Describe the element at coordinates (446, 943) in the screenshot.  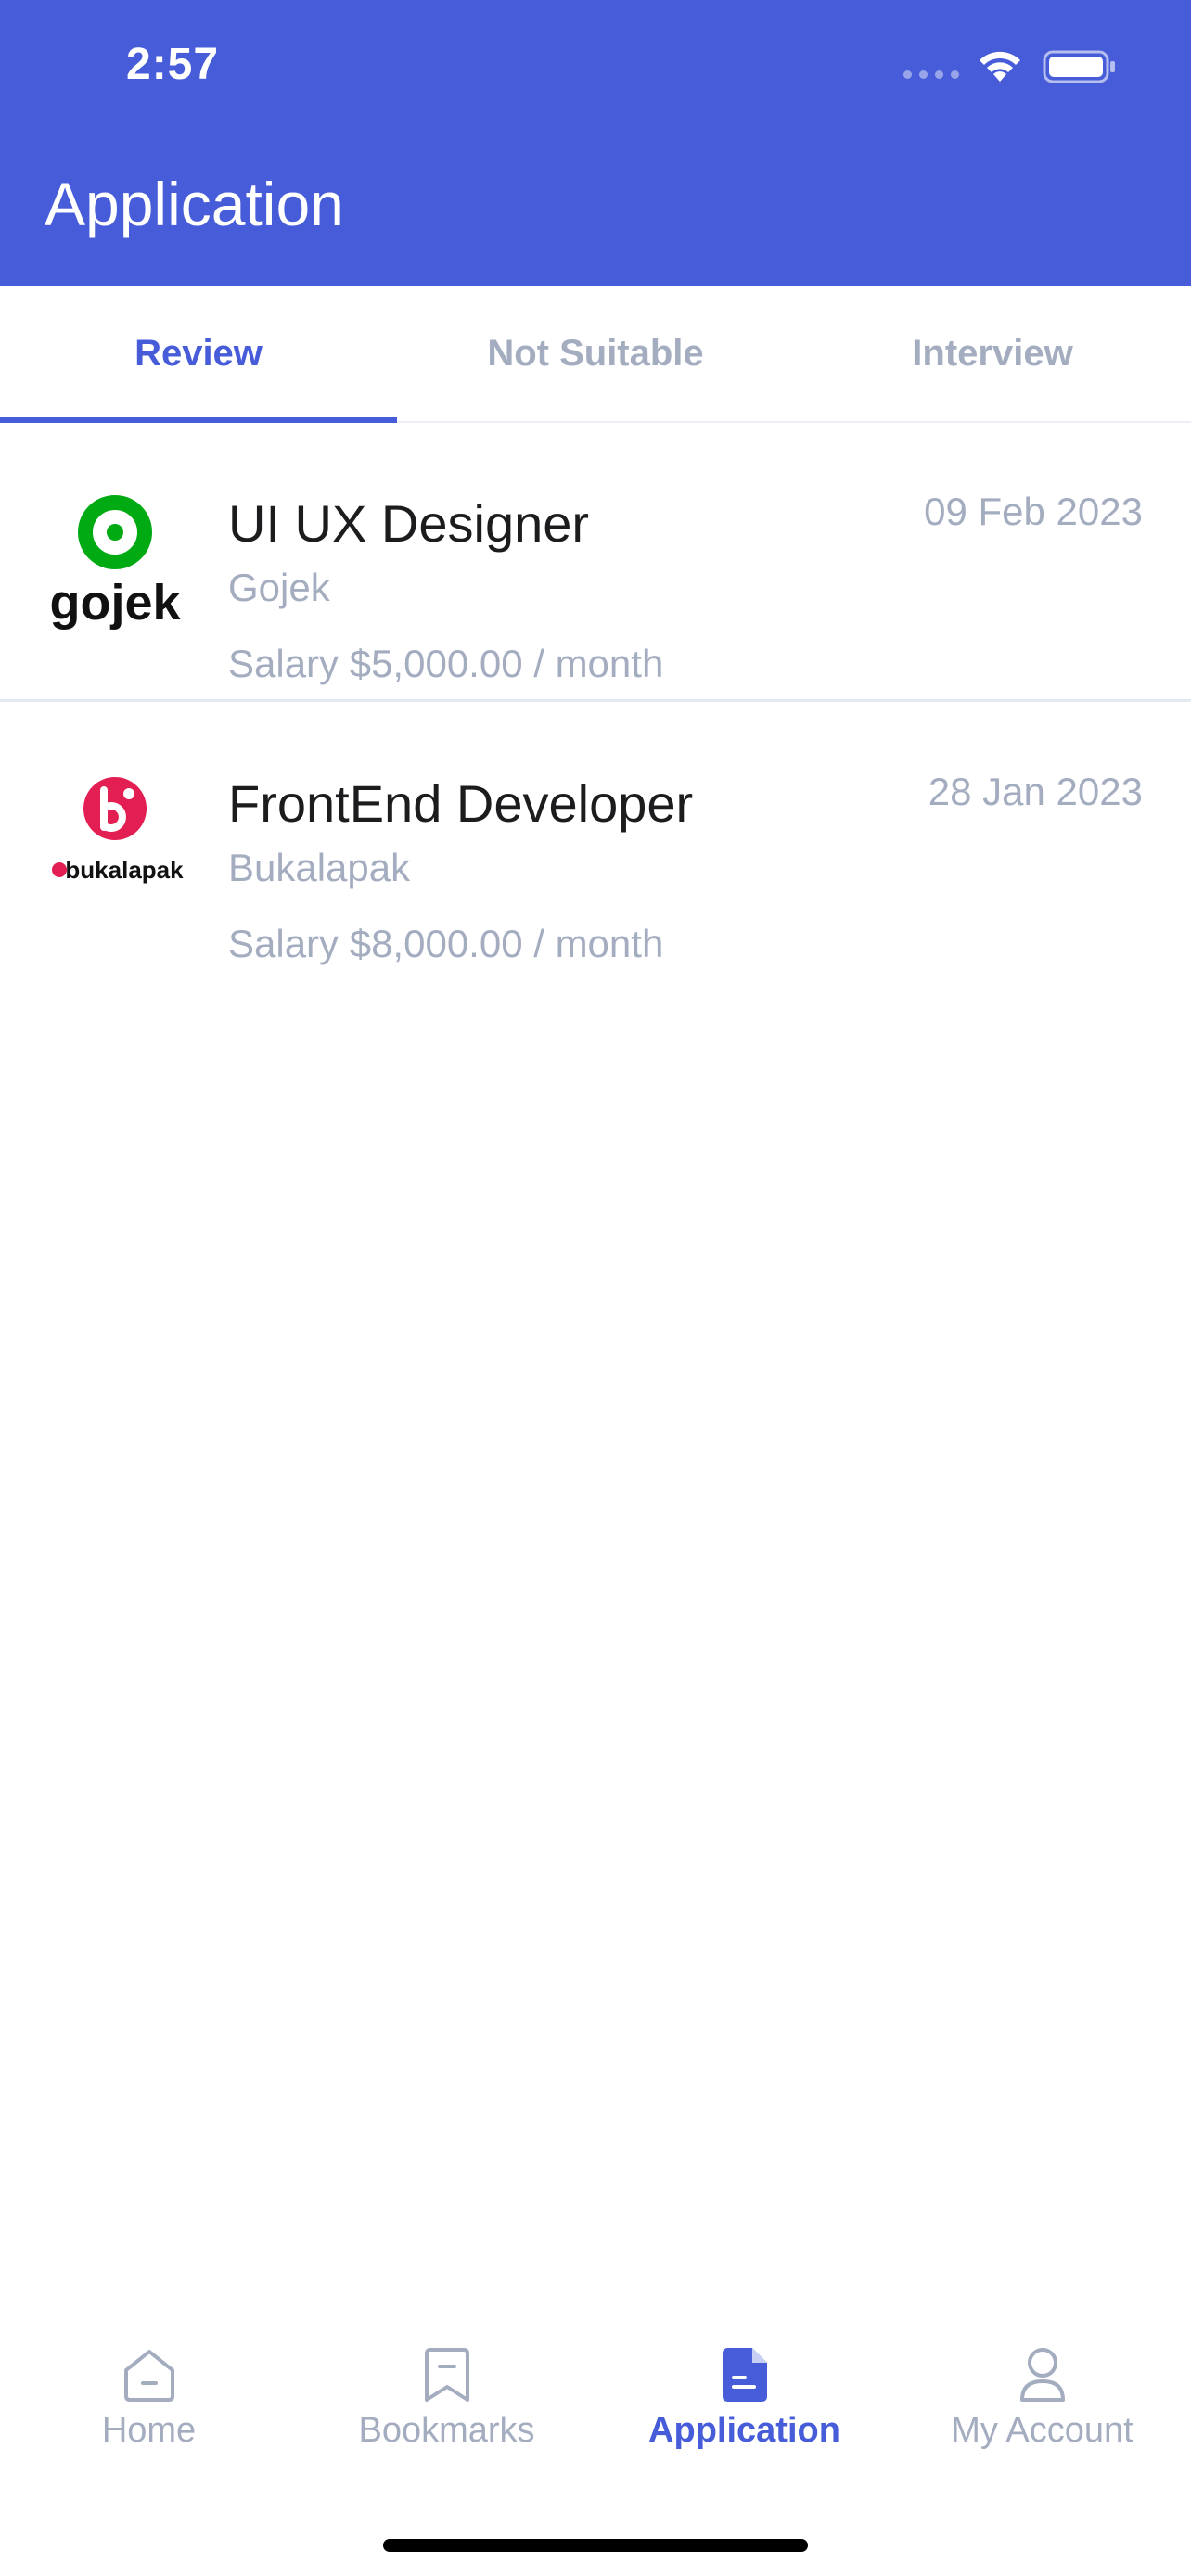
I see `salary-text: Salary $8,000.00 / month` at that location.